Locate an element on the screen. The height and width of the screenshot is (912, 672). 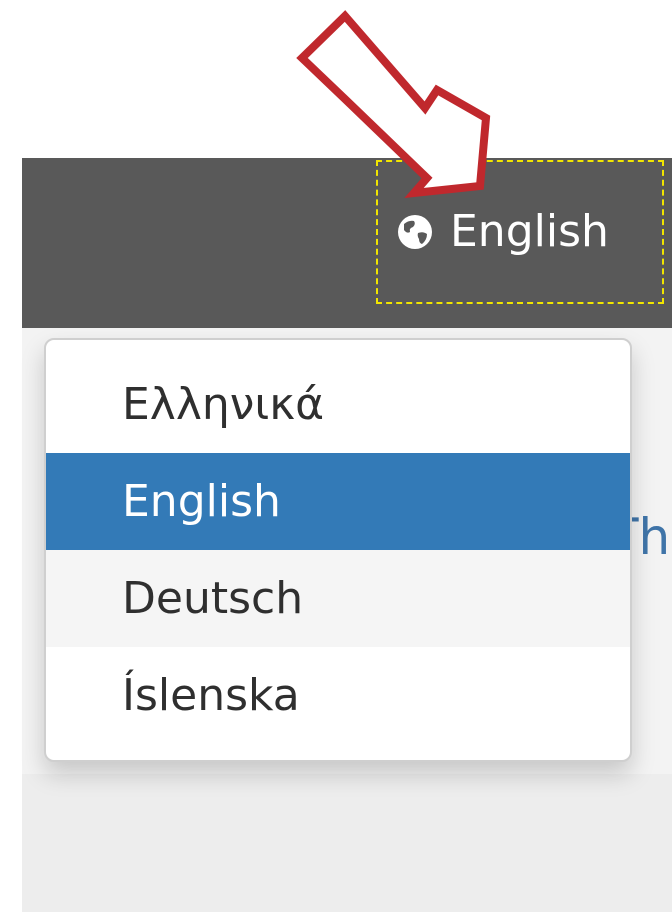
language-option-english: English is located at coordinates (338, 501).